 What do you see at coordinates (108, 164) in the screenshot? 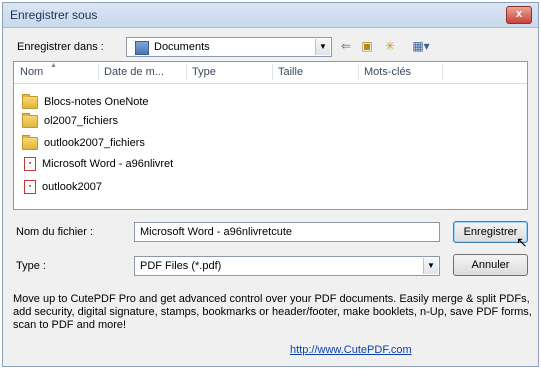
I see `item-name: Microsoft Word - a96nlivret` at bounding box center [108, 164].